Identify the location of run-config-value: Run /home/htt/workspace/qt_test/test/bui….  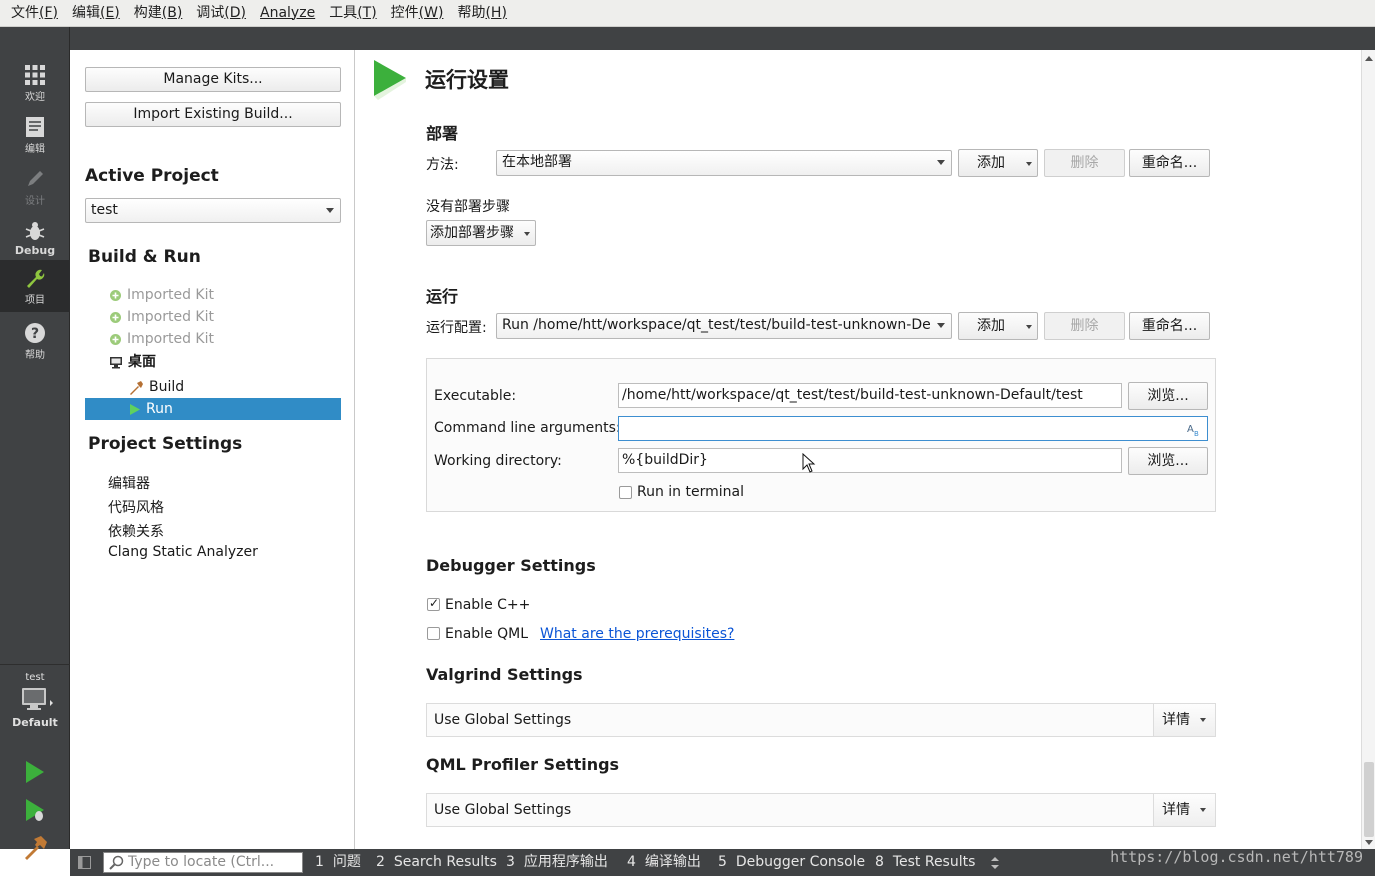
(716, 325).